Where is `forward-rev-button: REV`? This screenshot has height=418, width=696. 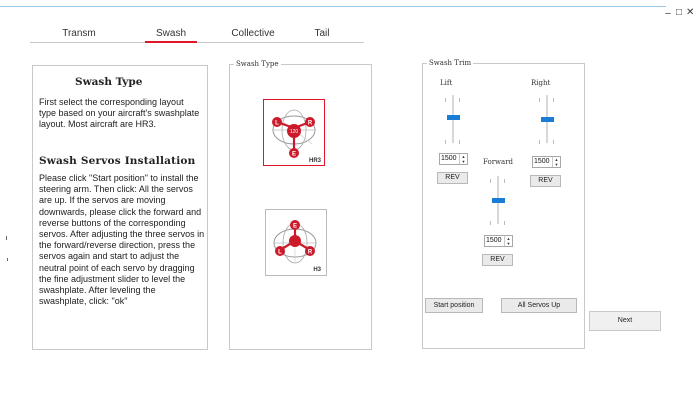 forward-rev-button: REV is located at coordinates (497, 260).